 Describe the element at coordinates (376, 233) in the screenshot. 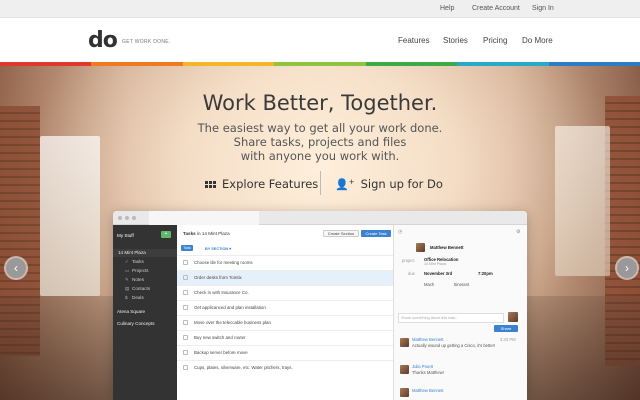

I see `create-task-button: Create Task` at that location.